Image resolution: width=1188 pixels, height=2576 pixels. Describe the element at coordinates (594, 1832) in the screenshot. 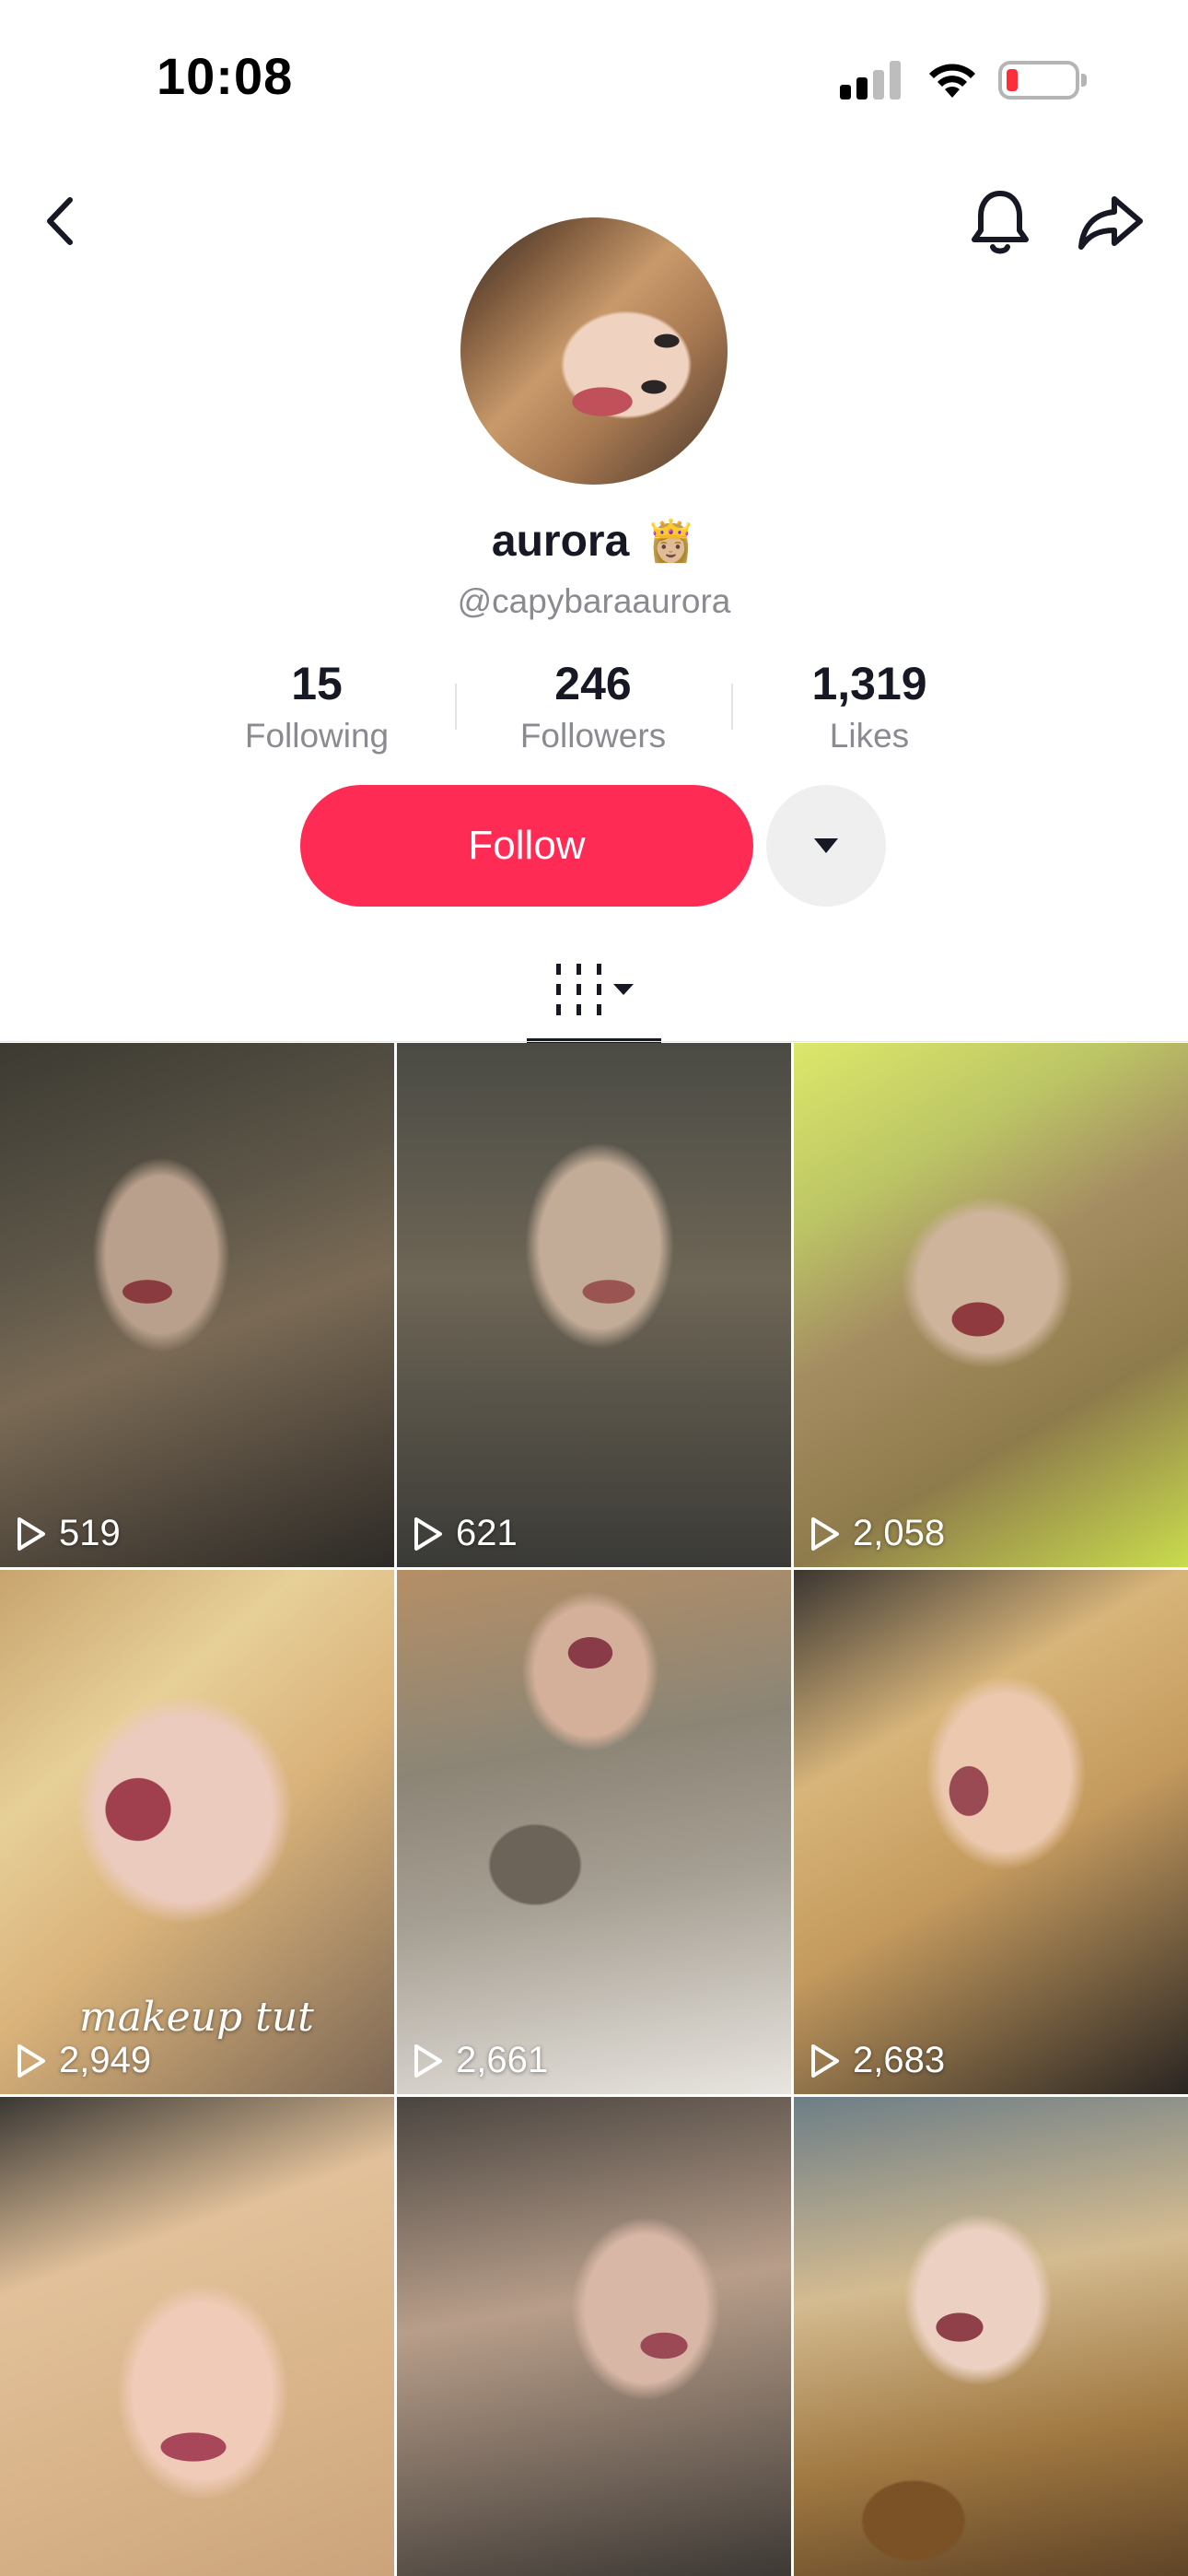

I see `video-thumbnail: 2,661` at that location.